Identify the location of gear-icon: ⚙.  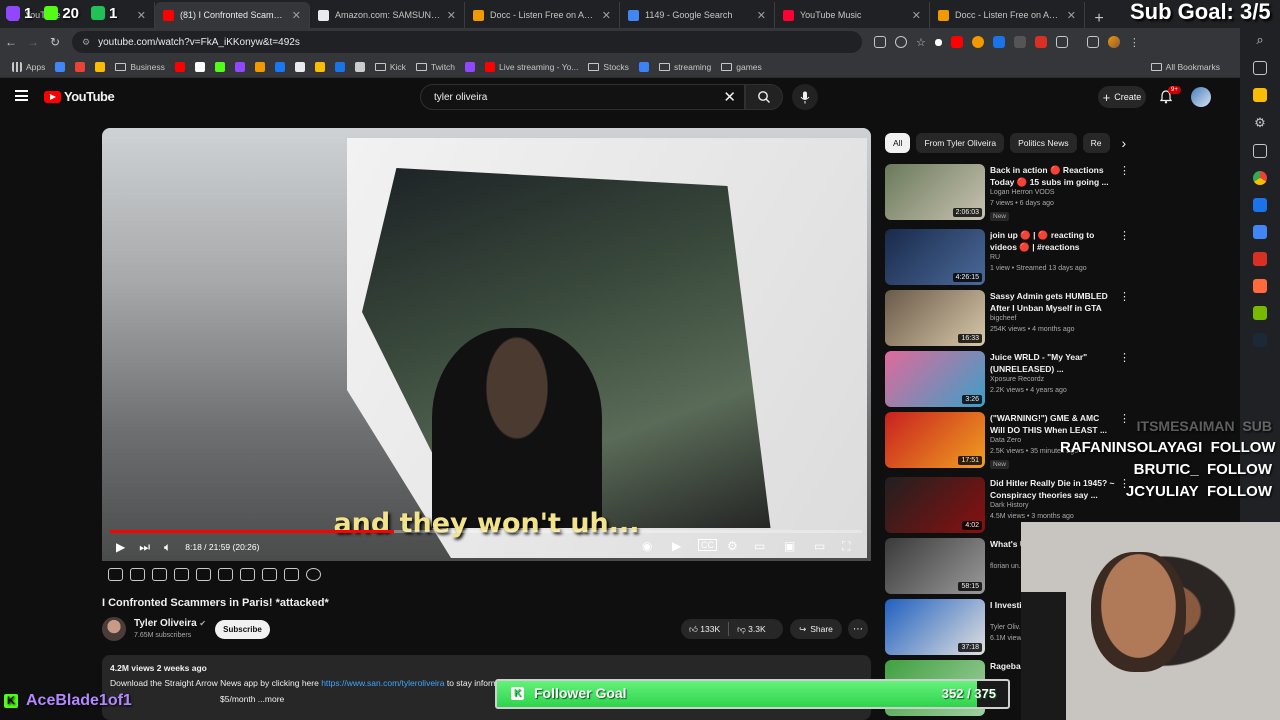
(1260, 123).